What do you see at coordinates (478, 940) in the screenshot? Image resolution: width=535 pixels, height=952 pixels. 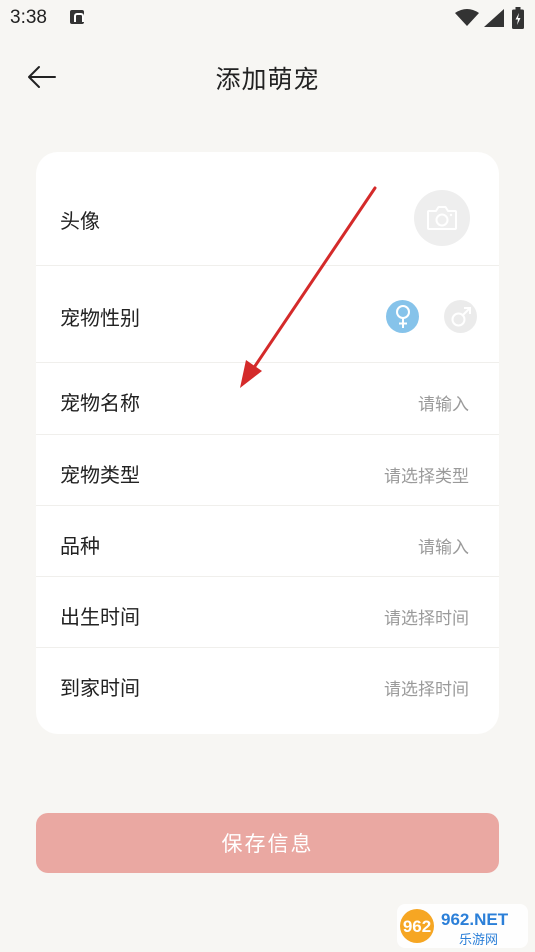 I see `svg-text: 乐游网` at bounding box center [478, 940].